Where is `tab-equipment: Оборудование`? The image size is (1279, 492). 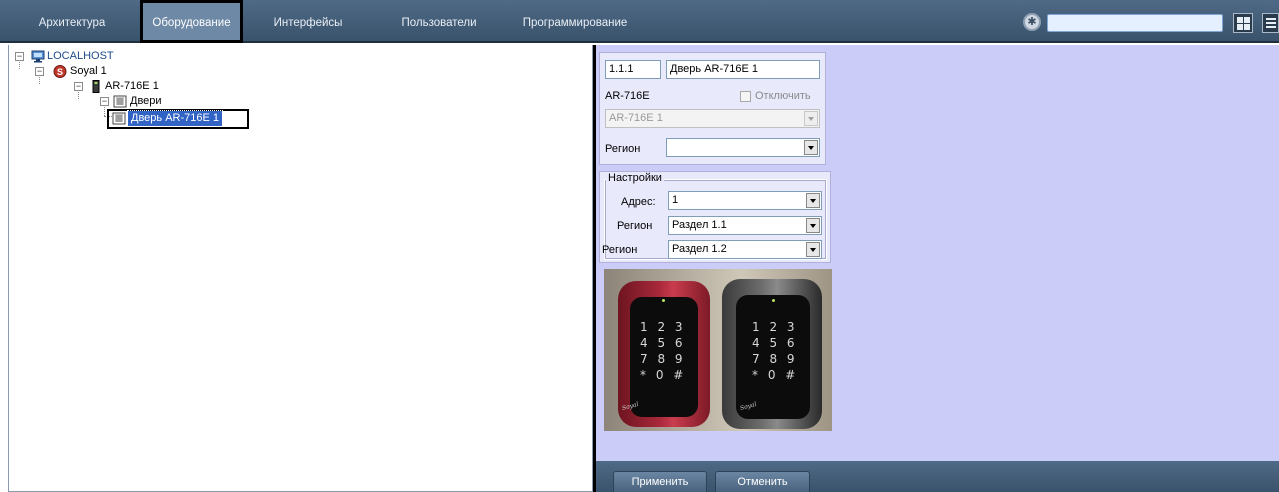 tab-equipment: Оборудование is located at coordinates (191, 21).